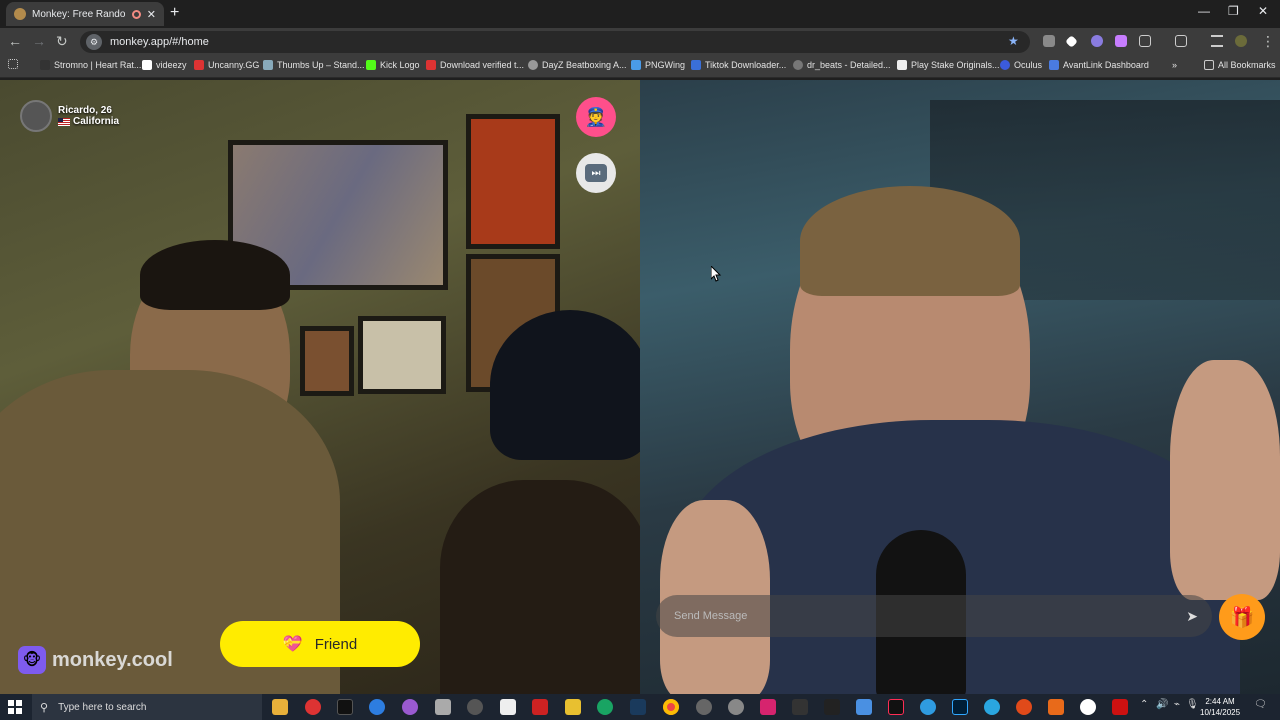  What do you see at coordinates (1263, 11) in the screenshot?
I see `close-window-icon: ✕` at bounding box center [1263, 11].